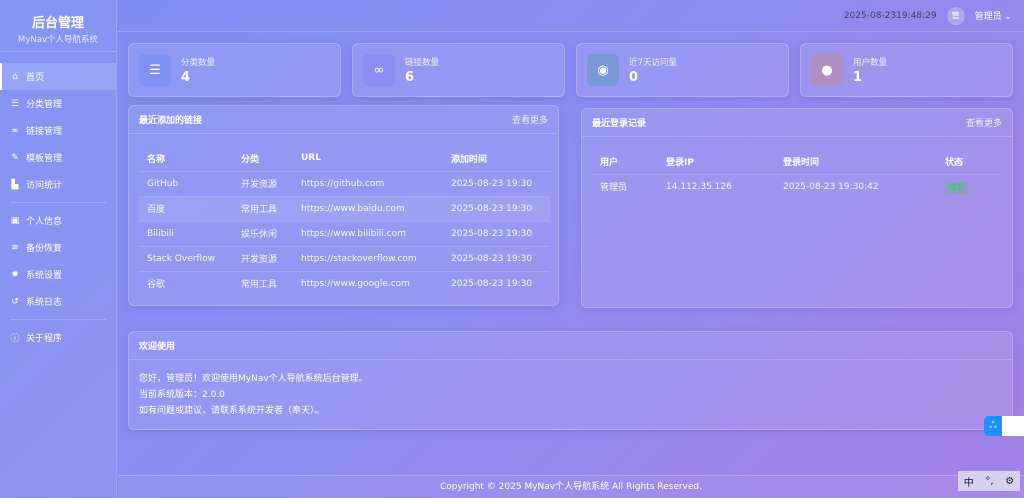 The width and height of the screenshot is (1024, 498). What do you see at coordinates (58, 184) in the screenshot?
I see `sidebar-item: ▙ 访问统计` at bounding box center [58, 184].